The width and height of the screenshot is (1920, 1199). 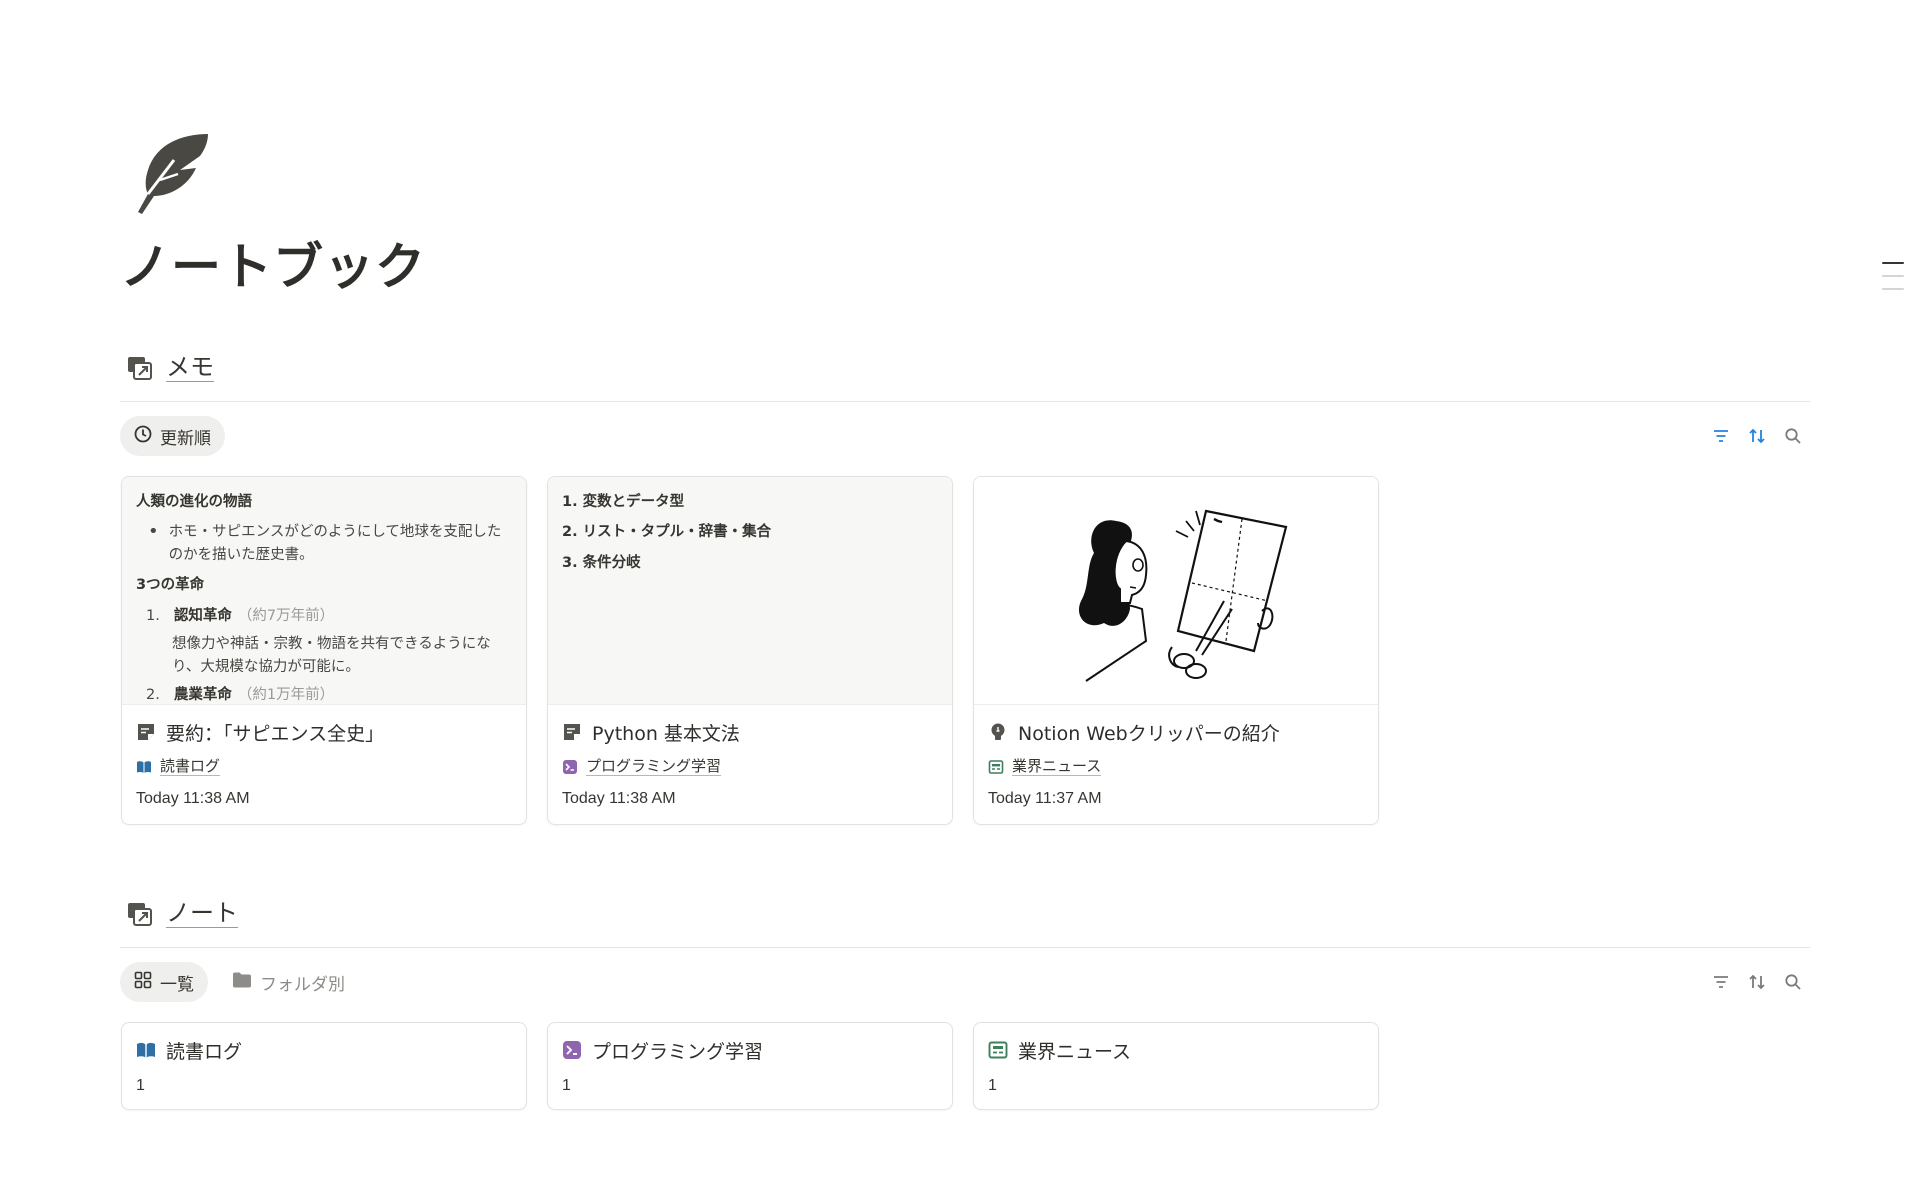 What do you see at coordinates (194, 502) in the screenshot?
I see `preview-heading: 人類の進化の物語` at bounding box center [194, 502].